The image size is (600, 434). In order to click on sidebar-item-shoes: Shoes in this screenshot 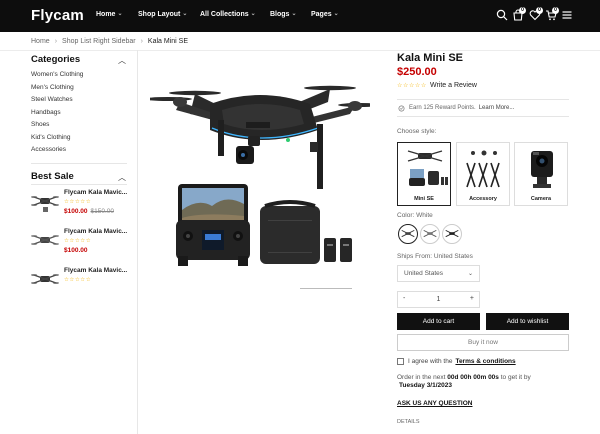, I will do `click(40, 124)`.